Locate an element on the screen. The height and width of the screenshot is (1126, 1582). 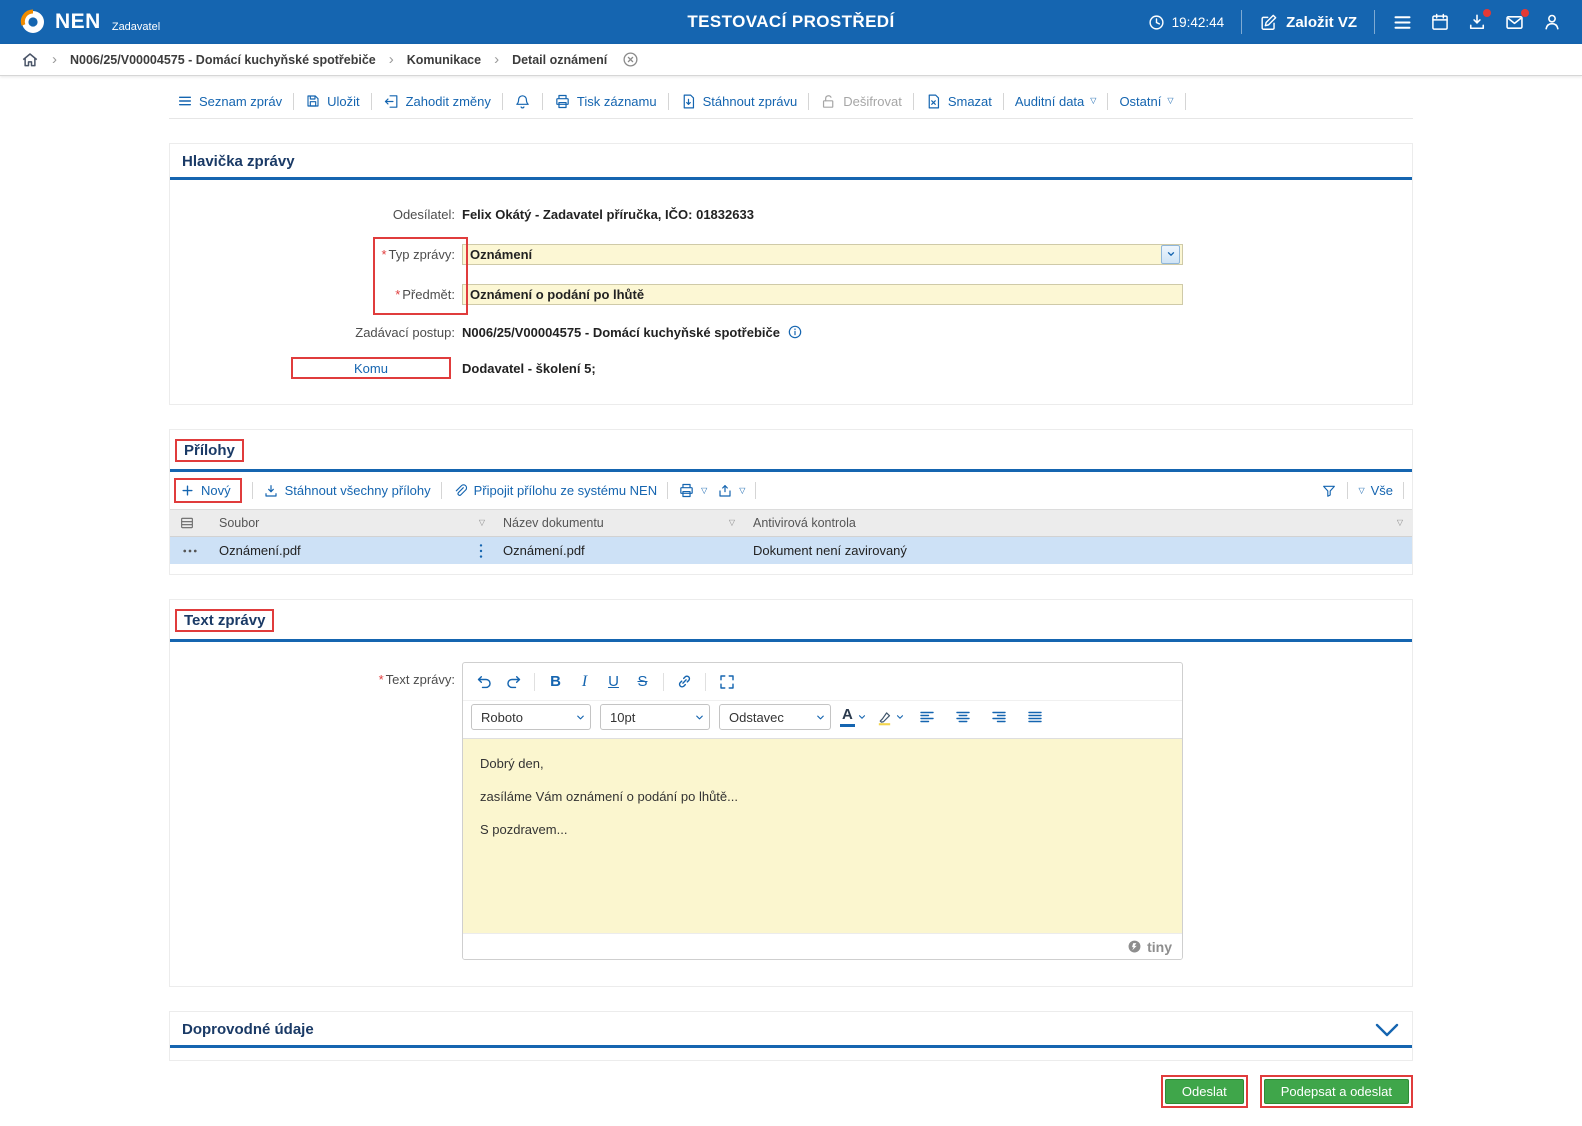
new-attachment-button: Nový is located at coordinates (208, 490).